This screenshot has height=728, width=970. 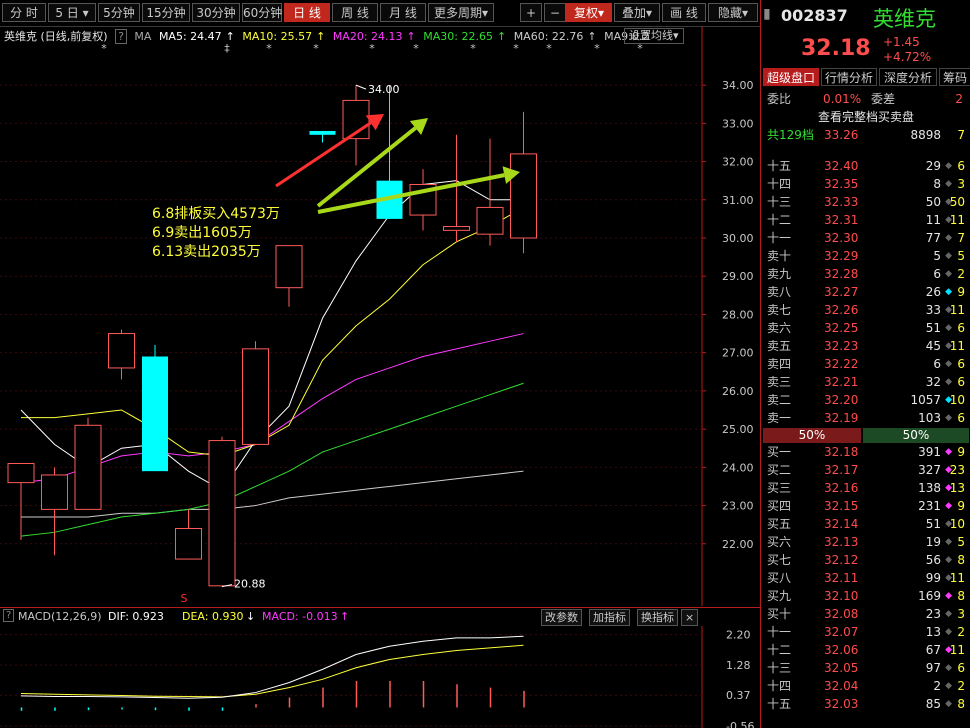 I want to click on edit-params-button: 改参数, so click(x=561, y=617).